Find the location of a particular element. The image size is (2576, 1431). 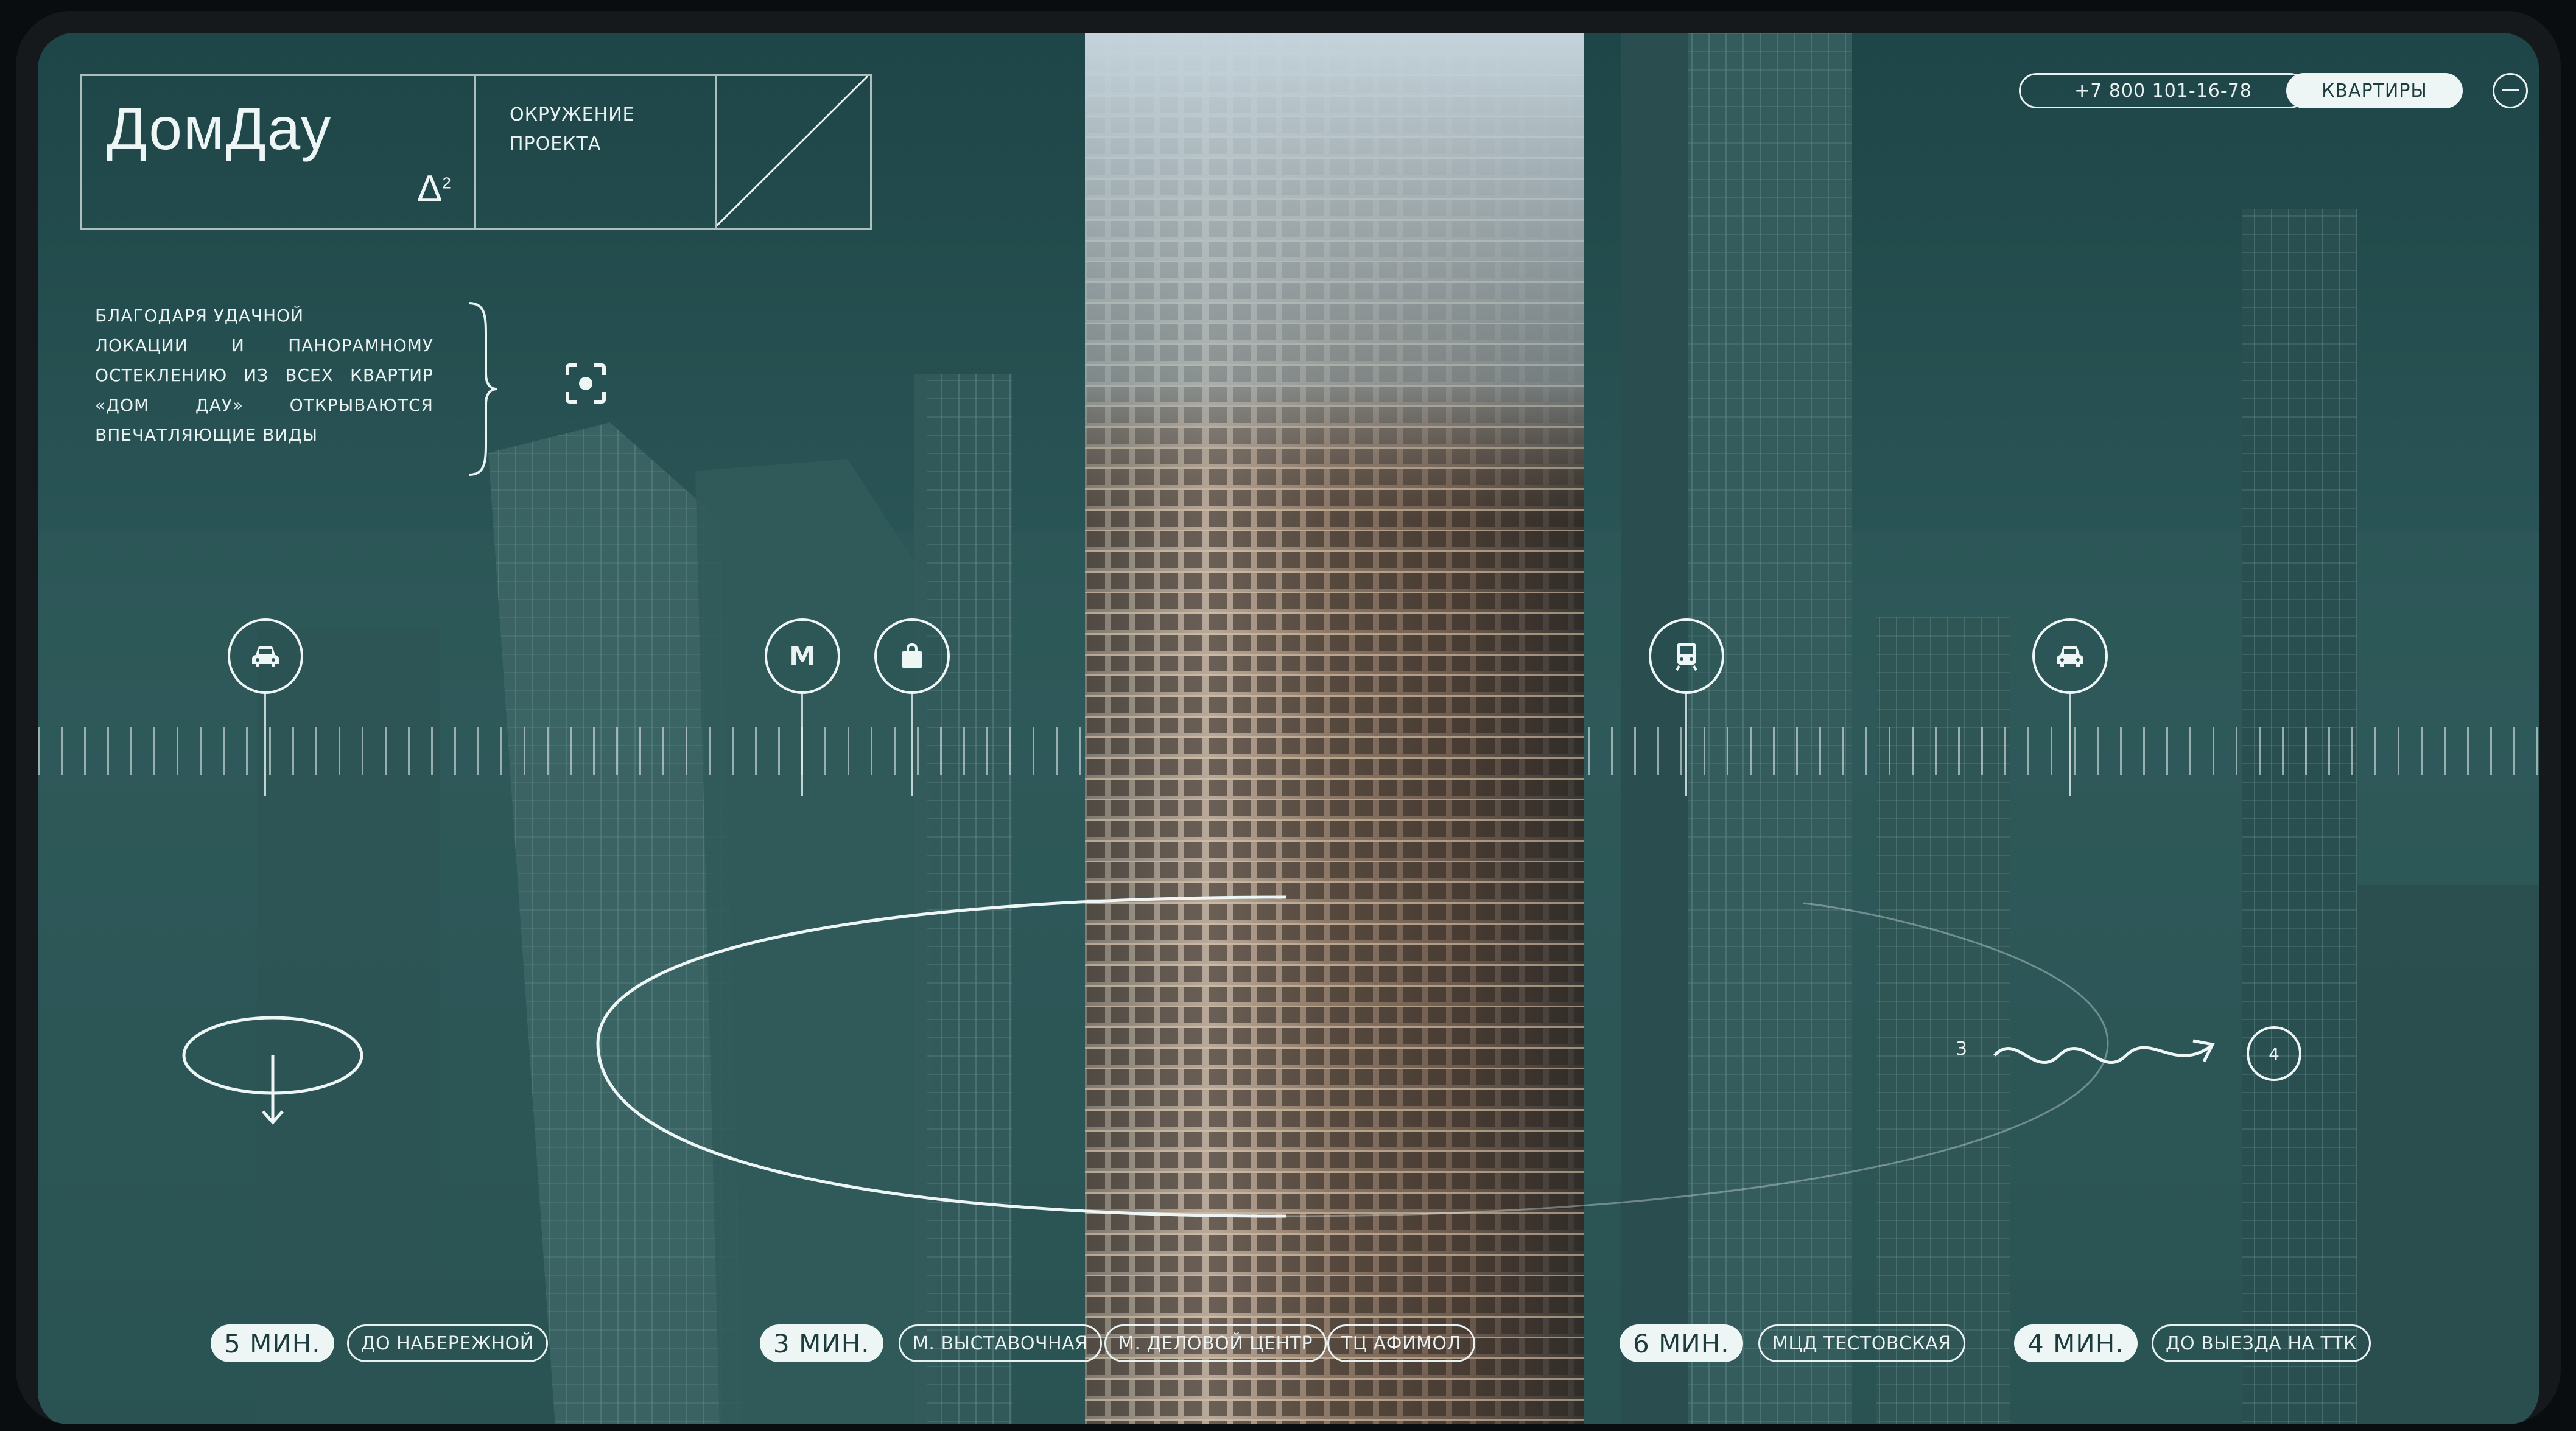

place-pill: МЦД ТЕСТОВСКАЯ is located at coordinates (1861, 1343).